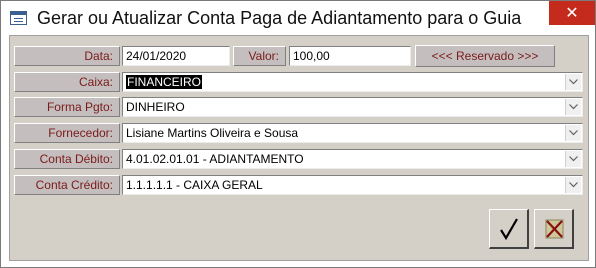  Describe the element at coordinates (18, 18) in the screenshot. I see `form-window-icon` at that location.